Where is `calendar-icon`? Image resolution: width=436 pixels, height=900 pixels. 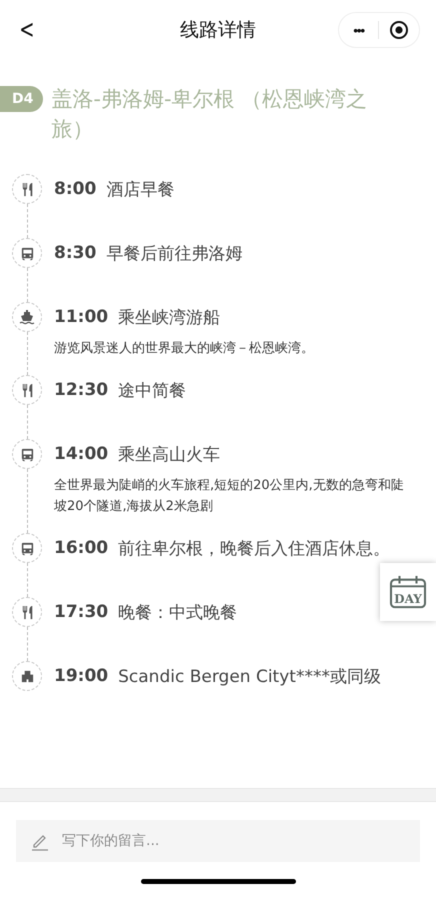
calendar-icon is located at coordinates (408, 592).